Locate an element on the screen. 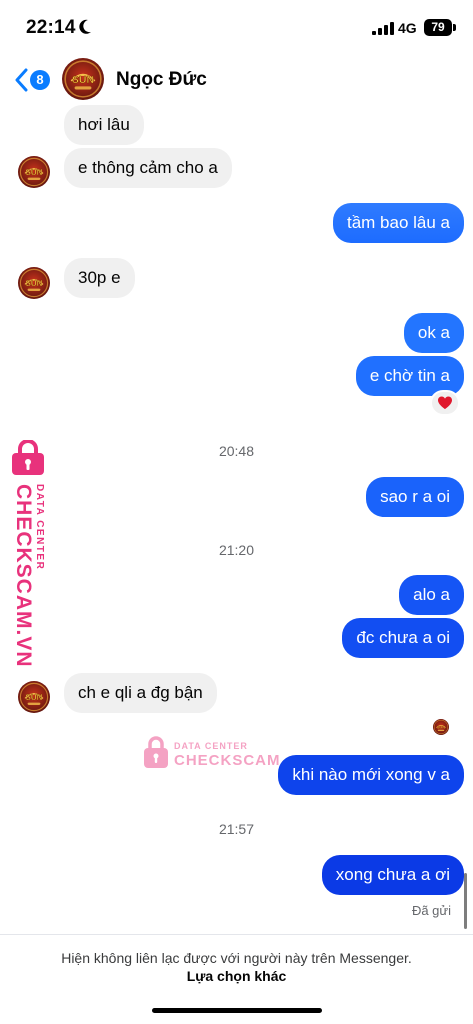 This screenshot has height=1024, width=473. incoming-message: e thông cảm cho a is located at coordinates (148, 168).